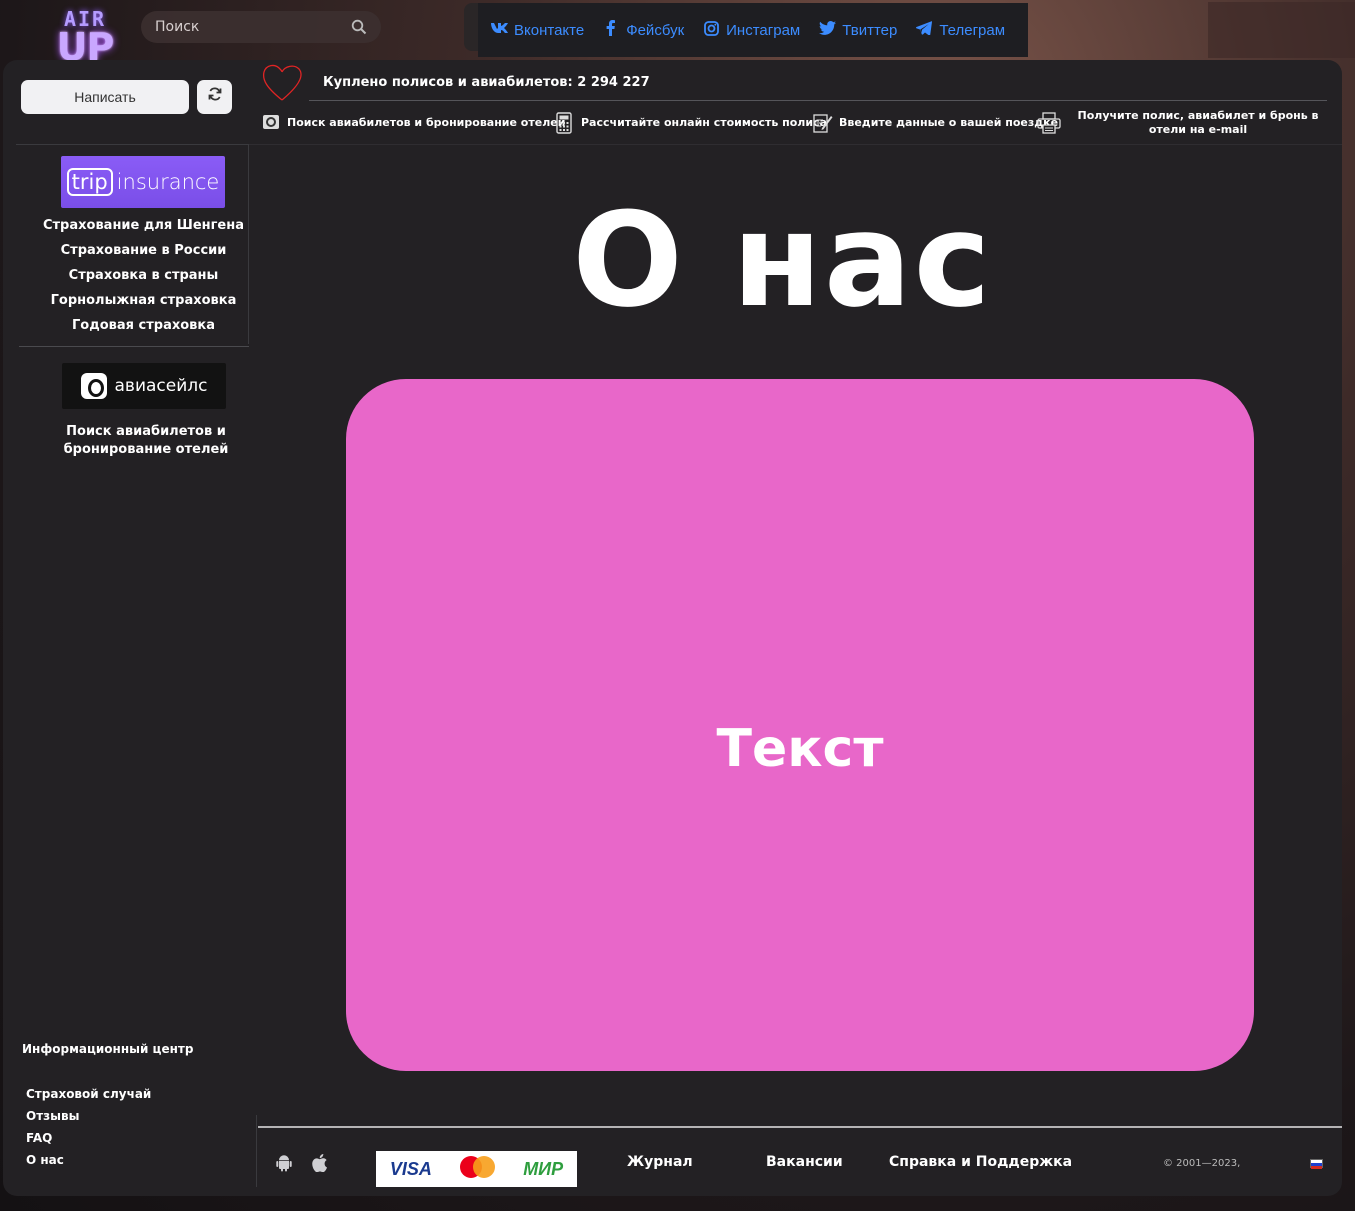 The image size is (1355, 1211). Describe the element at coordinates (795, 144) in the screenshot. I see `content-top-divider` at that location.